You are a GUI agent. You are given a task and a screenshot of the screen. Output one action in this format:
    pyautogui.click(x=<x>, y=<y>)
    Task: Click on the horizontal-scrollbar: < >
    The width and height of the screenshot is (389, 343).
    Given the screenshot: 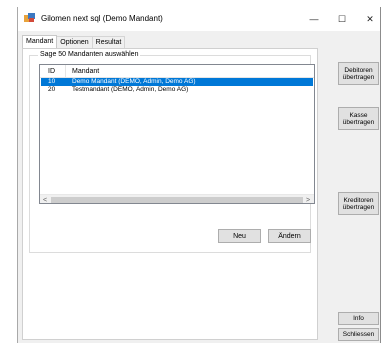 What is the action you would take?
    pyautogui.click(x=177, y=199)
    